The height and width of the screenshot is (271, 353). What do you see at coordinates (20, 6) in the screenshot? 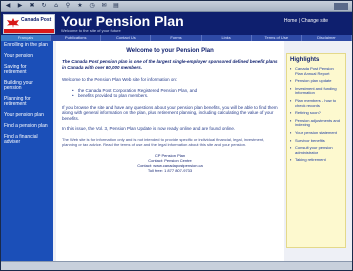
I see `forward-icon: ▶` at bounding box center [20, 6].